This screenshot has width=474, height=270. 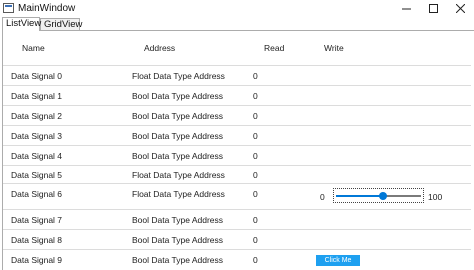 I want to click on close-icon, so click(x=460, y=8).